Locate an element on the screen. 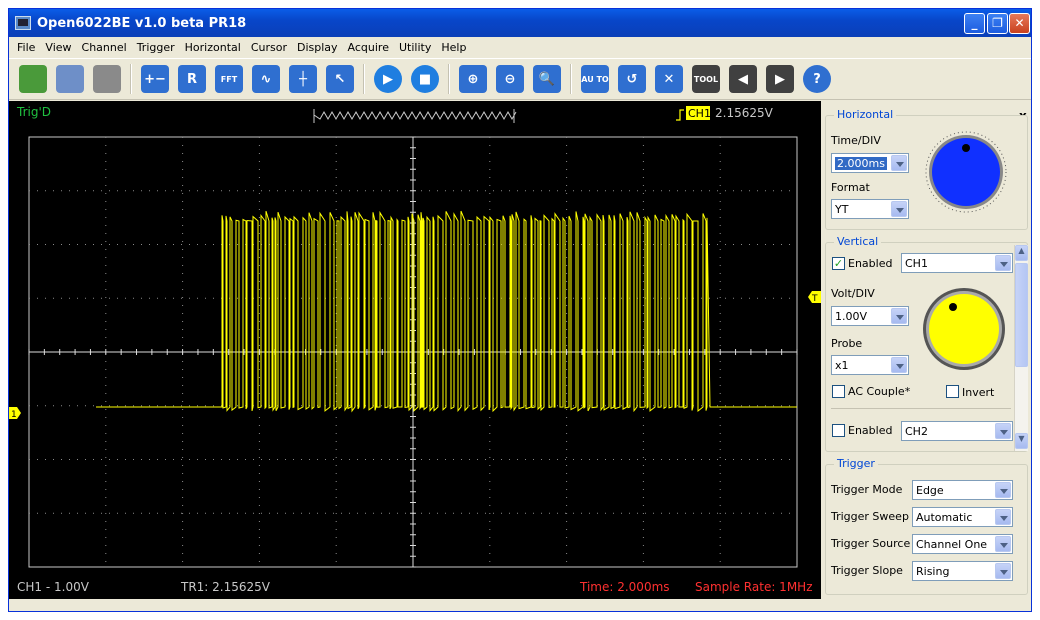  print-icon is located at coordinates (107, 79).